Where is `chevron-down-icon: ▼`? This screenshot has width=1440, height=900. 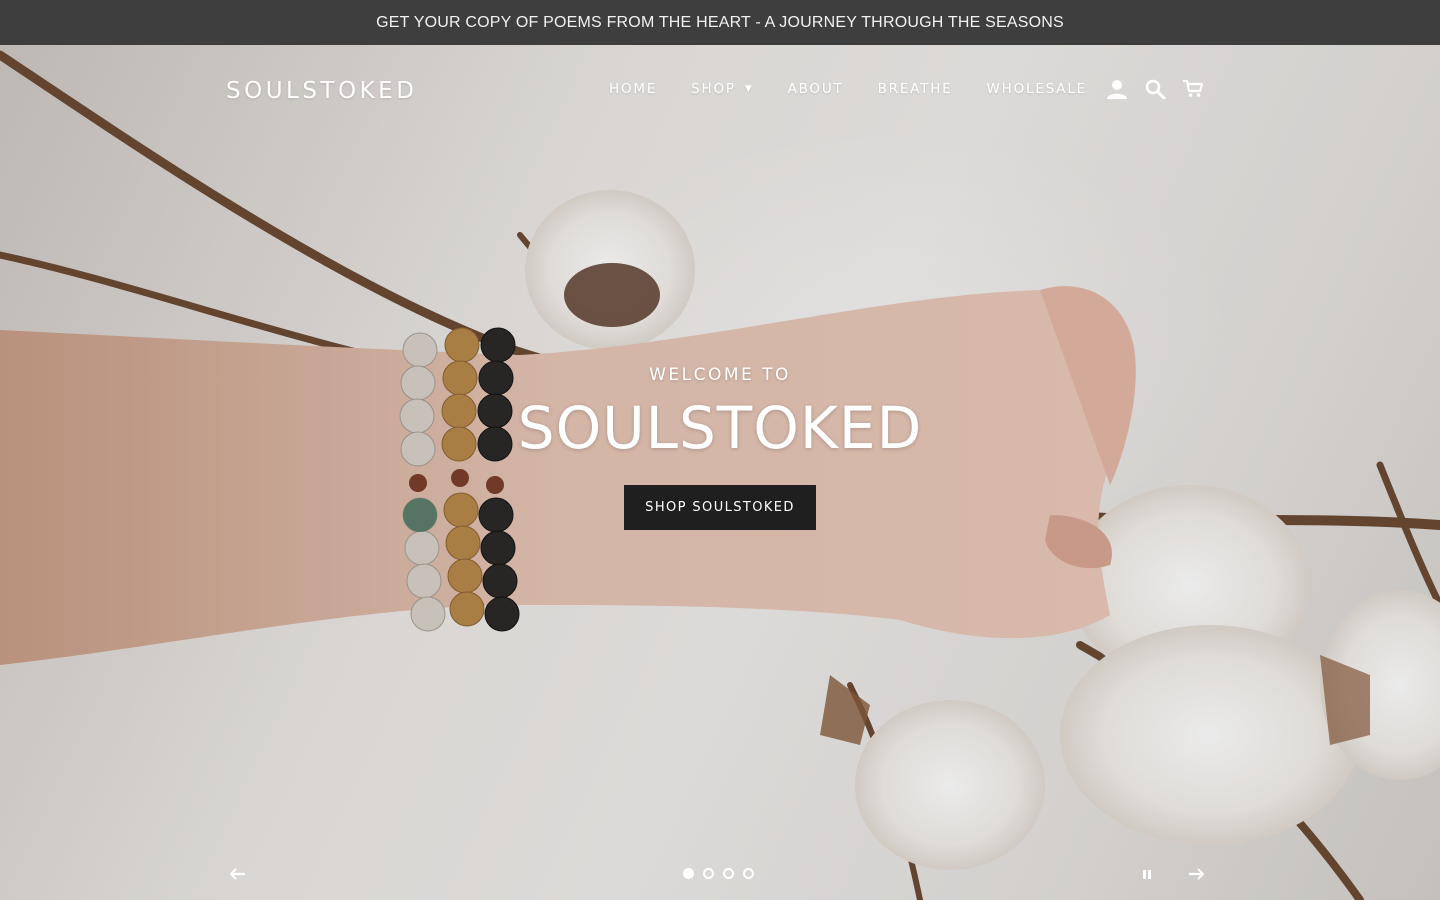 chevron-down-icon: ▼ is located at coordinates (749, 89).